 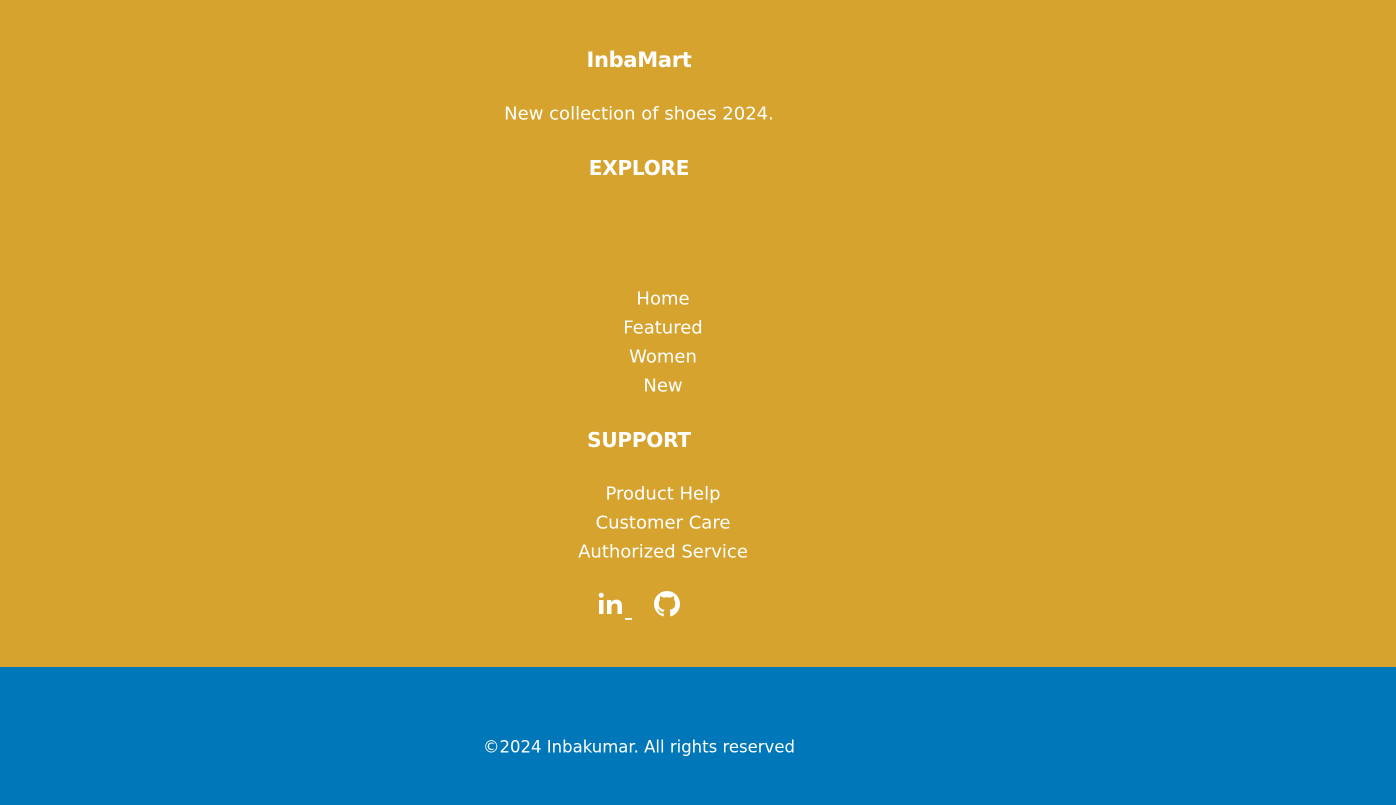 I want to click on explore-link-women: Women, so click(x=663, y=357).